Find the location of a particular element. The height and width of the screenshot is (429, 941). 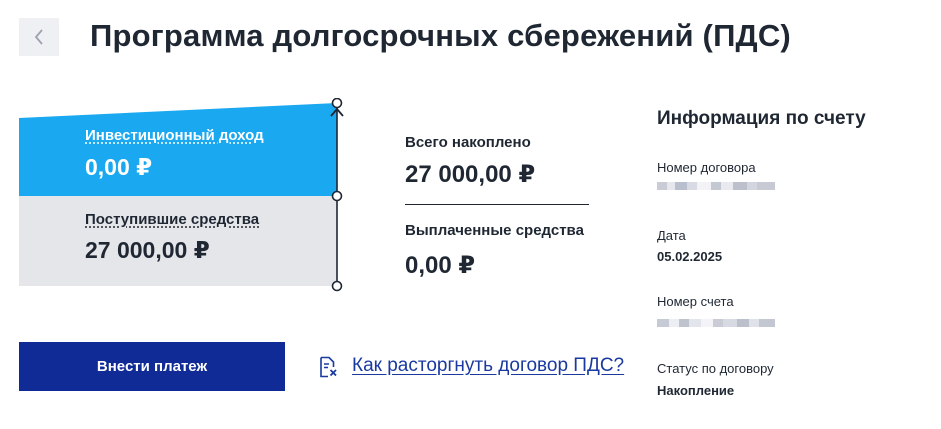

received-funds-label: Поступившие средства is located at coordinates (172, 219).